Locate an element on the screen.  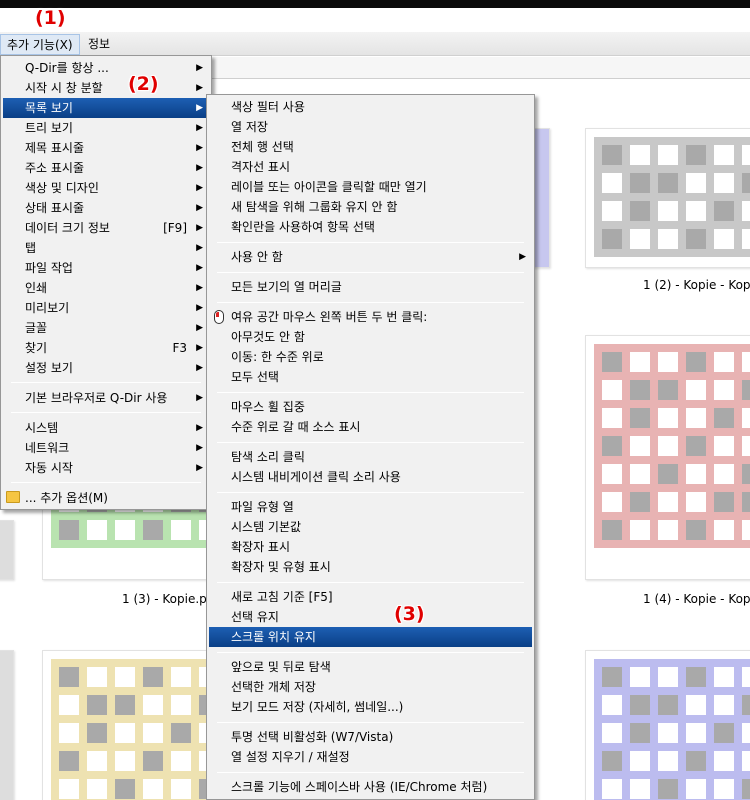
menu-item-tabs: 탭 ▶ is located at coordinates (106, 248).